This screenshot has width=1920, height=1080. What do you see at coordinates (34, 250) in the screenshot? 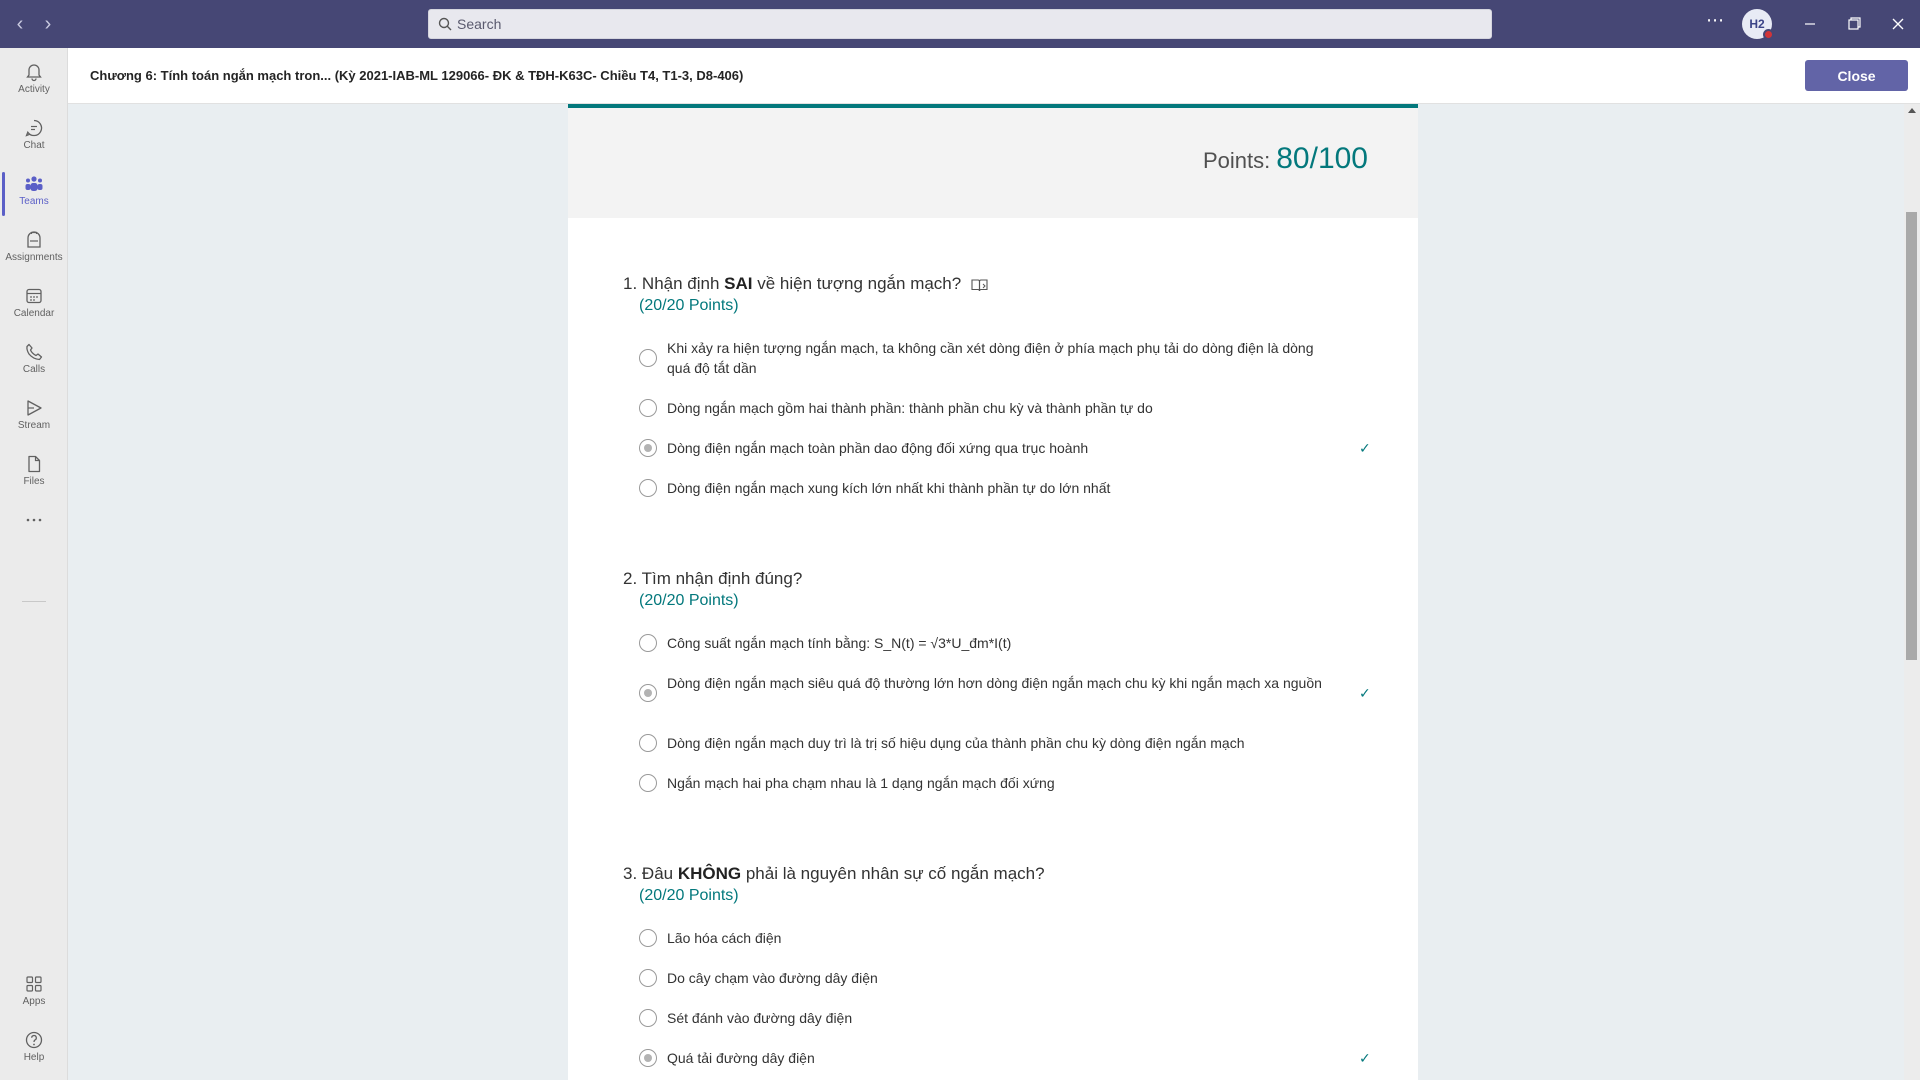
I see `rail-item-assignments: Assignments` at bounding box center [34, 250].